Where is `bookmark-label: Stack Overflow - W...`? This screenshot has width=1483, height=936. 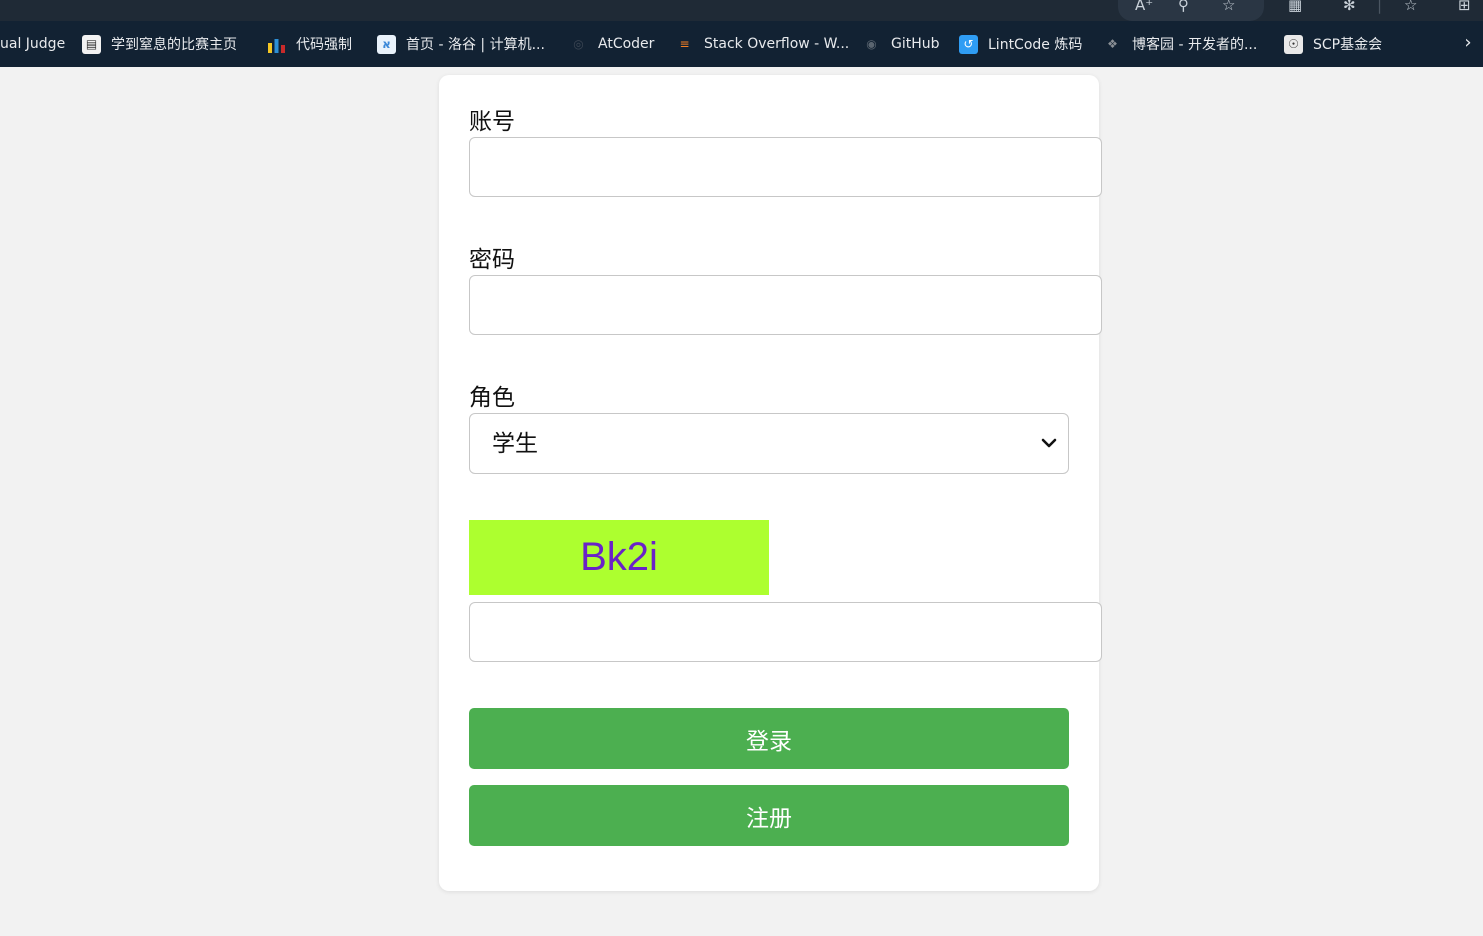
bookmark-label: Stack Overflow - W... is located at coordinates (777, 44).